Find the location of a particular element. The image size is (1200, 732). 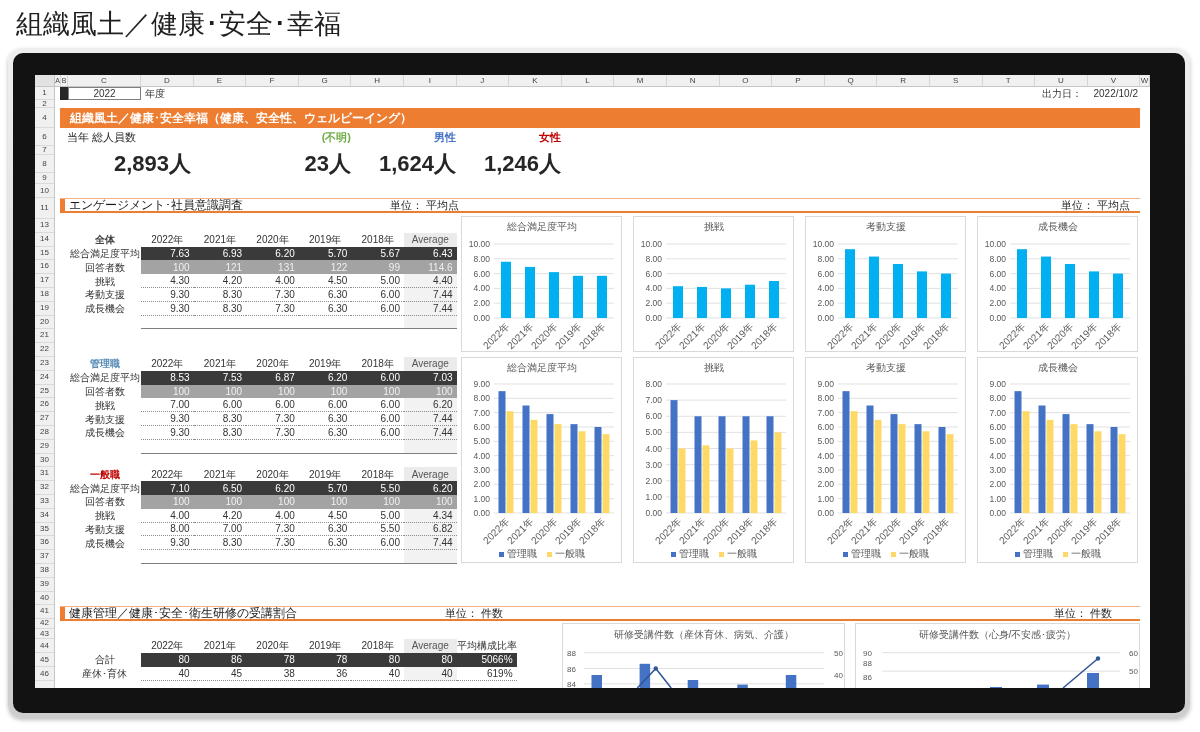

unit-label: 単位： 平均点 is located at coordinates (1095, 205).